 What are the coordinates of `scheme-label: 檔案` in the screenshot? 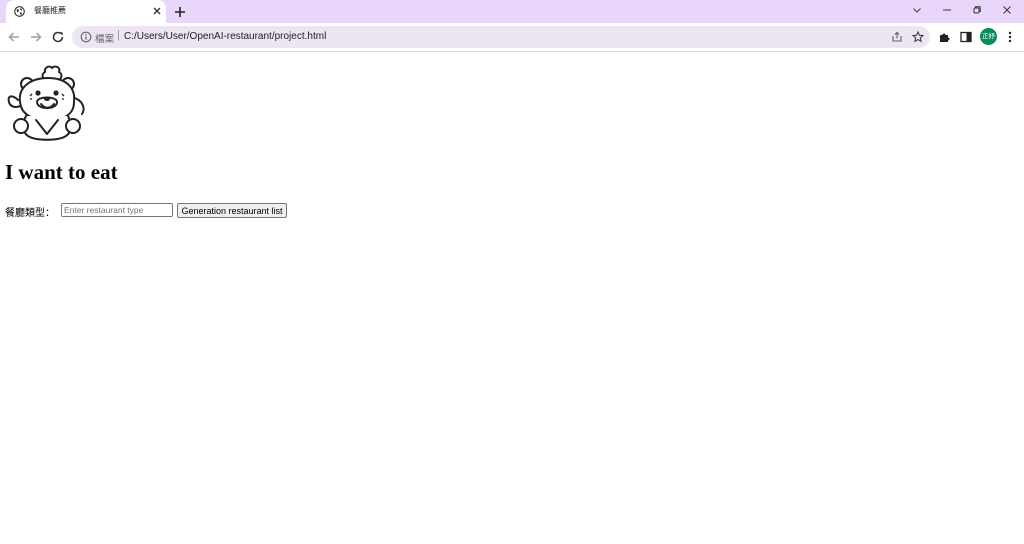 It's located at (105, 39).